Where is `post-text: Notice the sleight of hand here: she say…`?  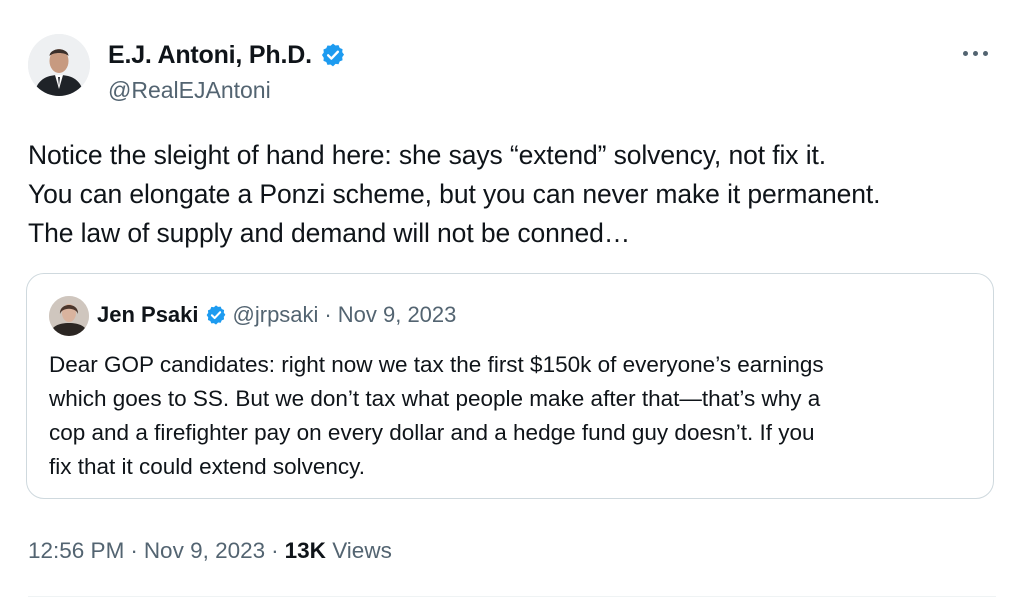 post-text: Notice the sleight of hand here: she say… is located at coordinates (454, 194).